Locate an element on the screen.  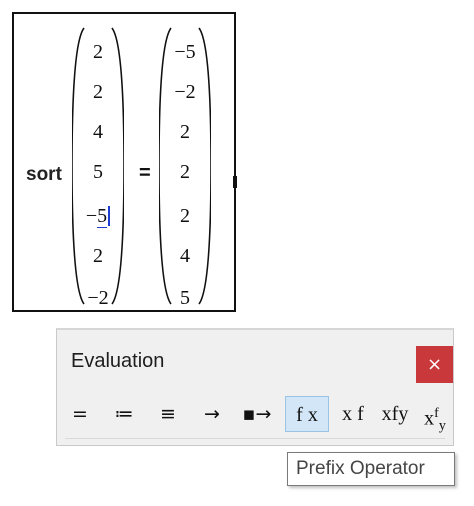
result-element-2: −2 is located at coordinates (185, 92).